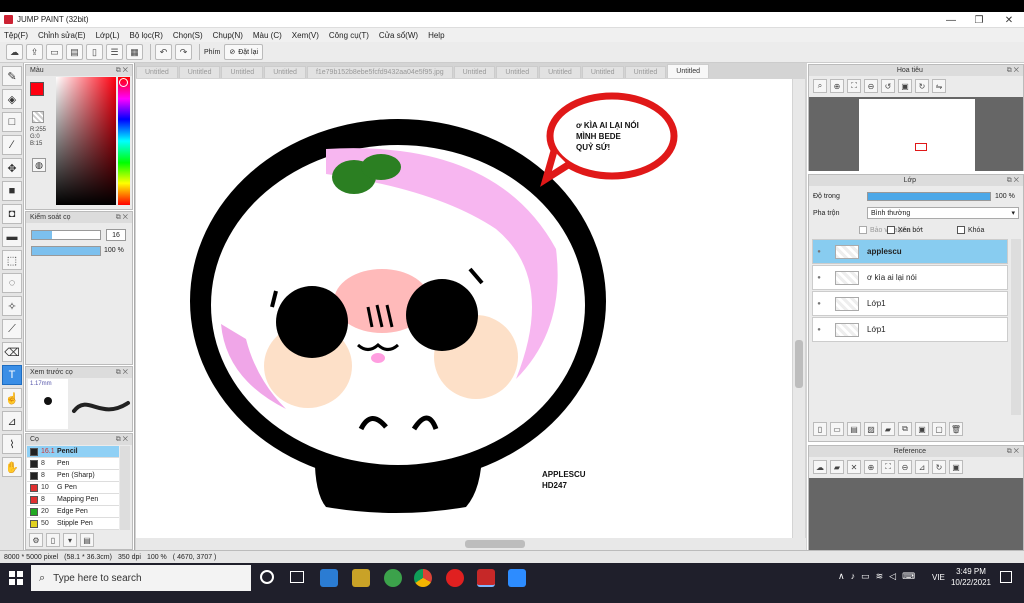 The height and width of the screenshot is (603, 1024). What do you see at coordinates (37, 89) in the screenshot?
I see `primary-color-swatch` at bounding box center [37, 89].